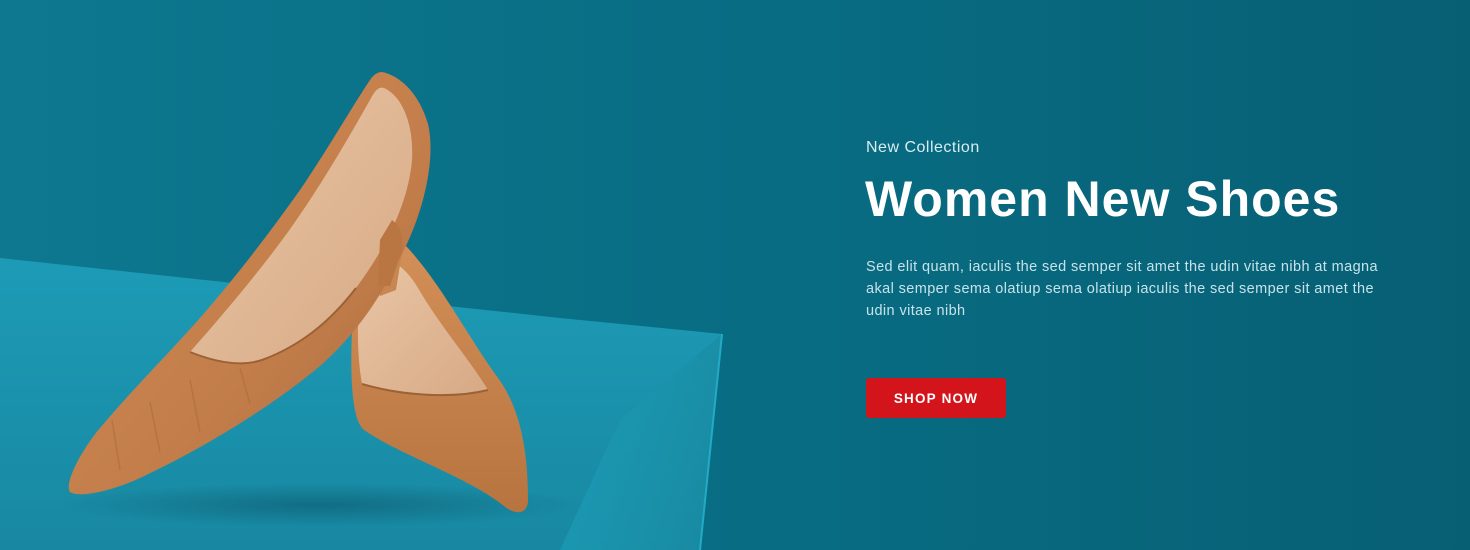 This screenshot has height=550, width=1470. I want to click on collection-eyebrow: New Collection, so click(923, 147).